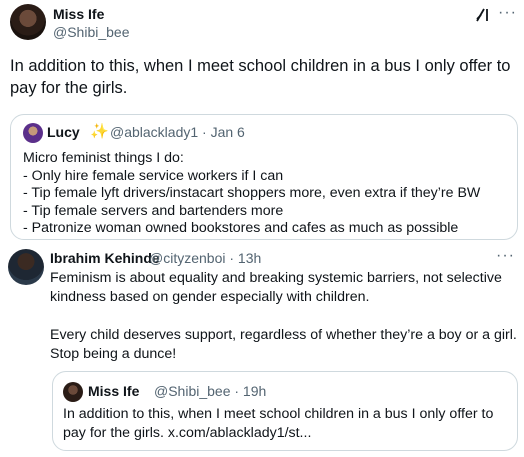 This screenshot has width=524, height=457. I want to click on grok-icon, so click(483, 15).